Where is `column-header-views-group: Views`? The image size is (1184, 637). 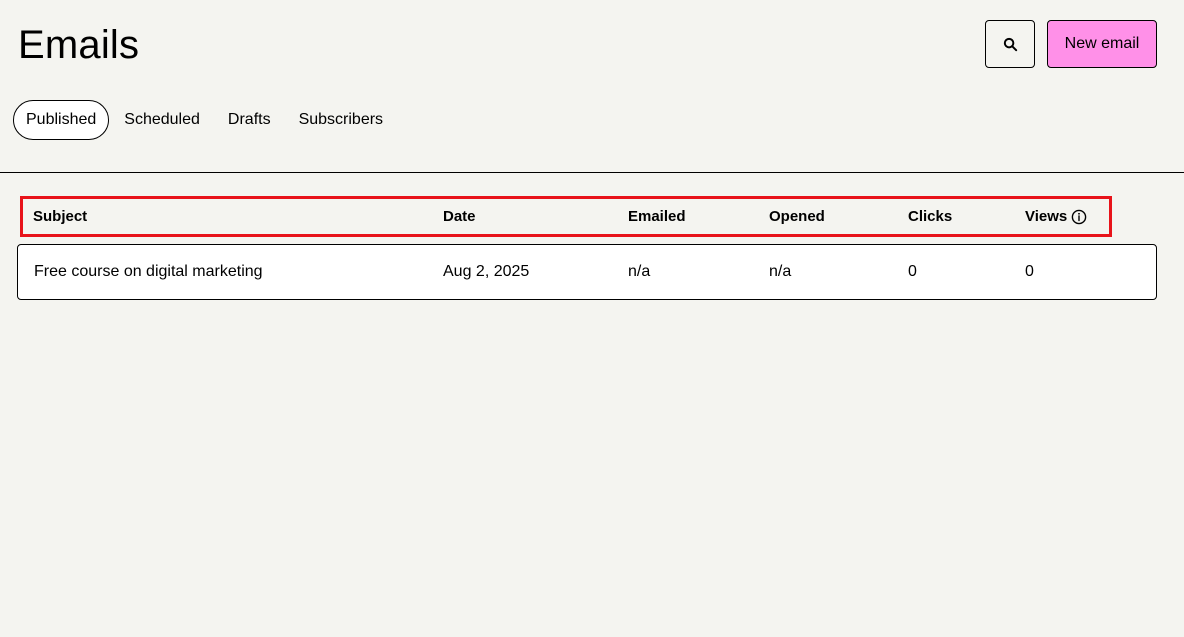 column-header-views-group: Views is located at coordinates (1056, 216).